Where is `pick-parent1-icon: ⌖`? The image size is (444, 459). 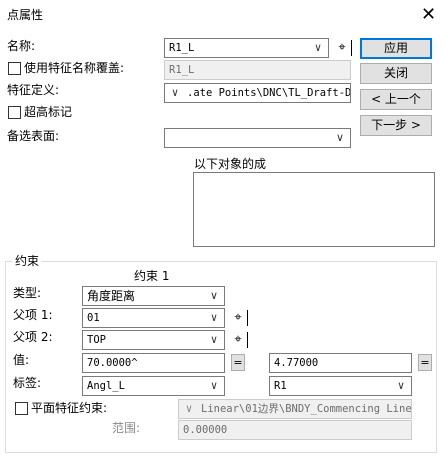
pick-parent1-icon: ⌖ is located at coordinates (239, 318).